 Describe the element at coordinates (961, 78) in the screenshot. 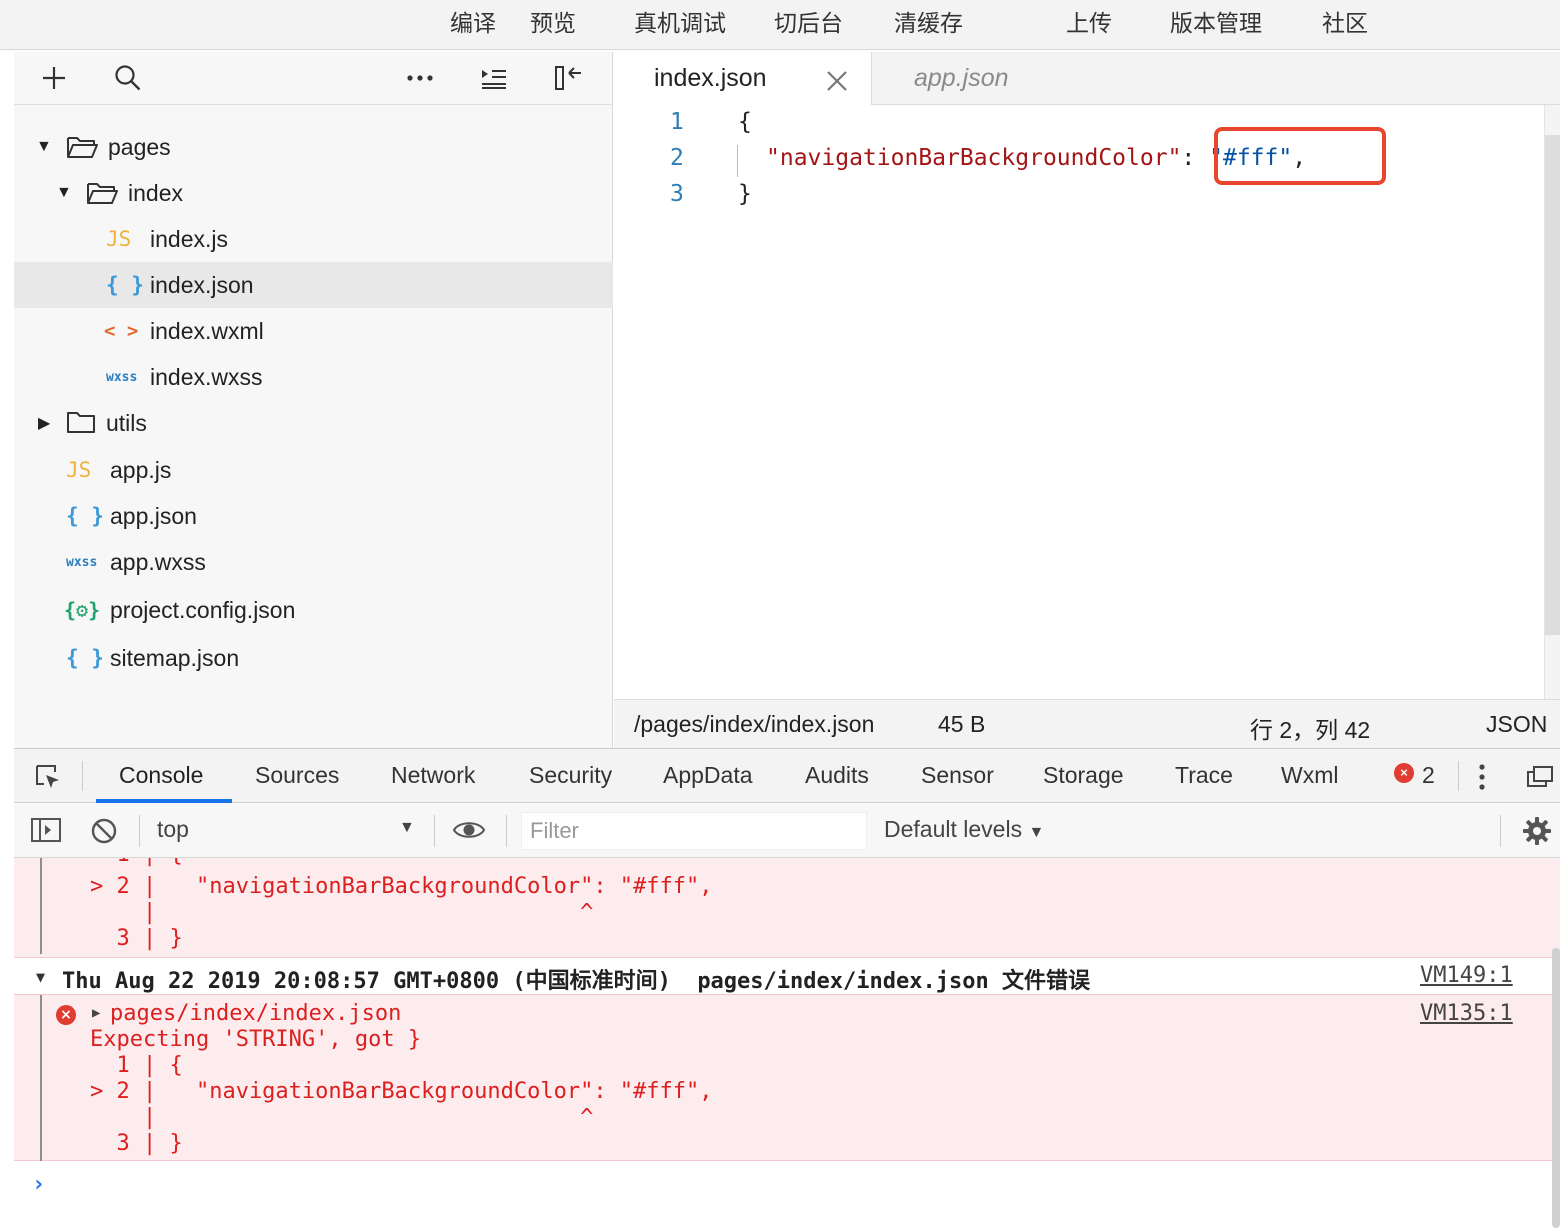

I see `tab-app-json: app.json` at that location.